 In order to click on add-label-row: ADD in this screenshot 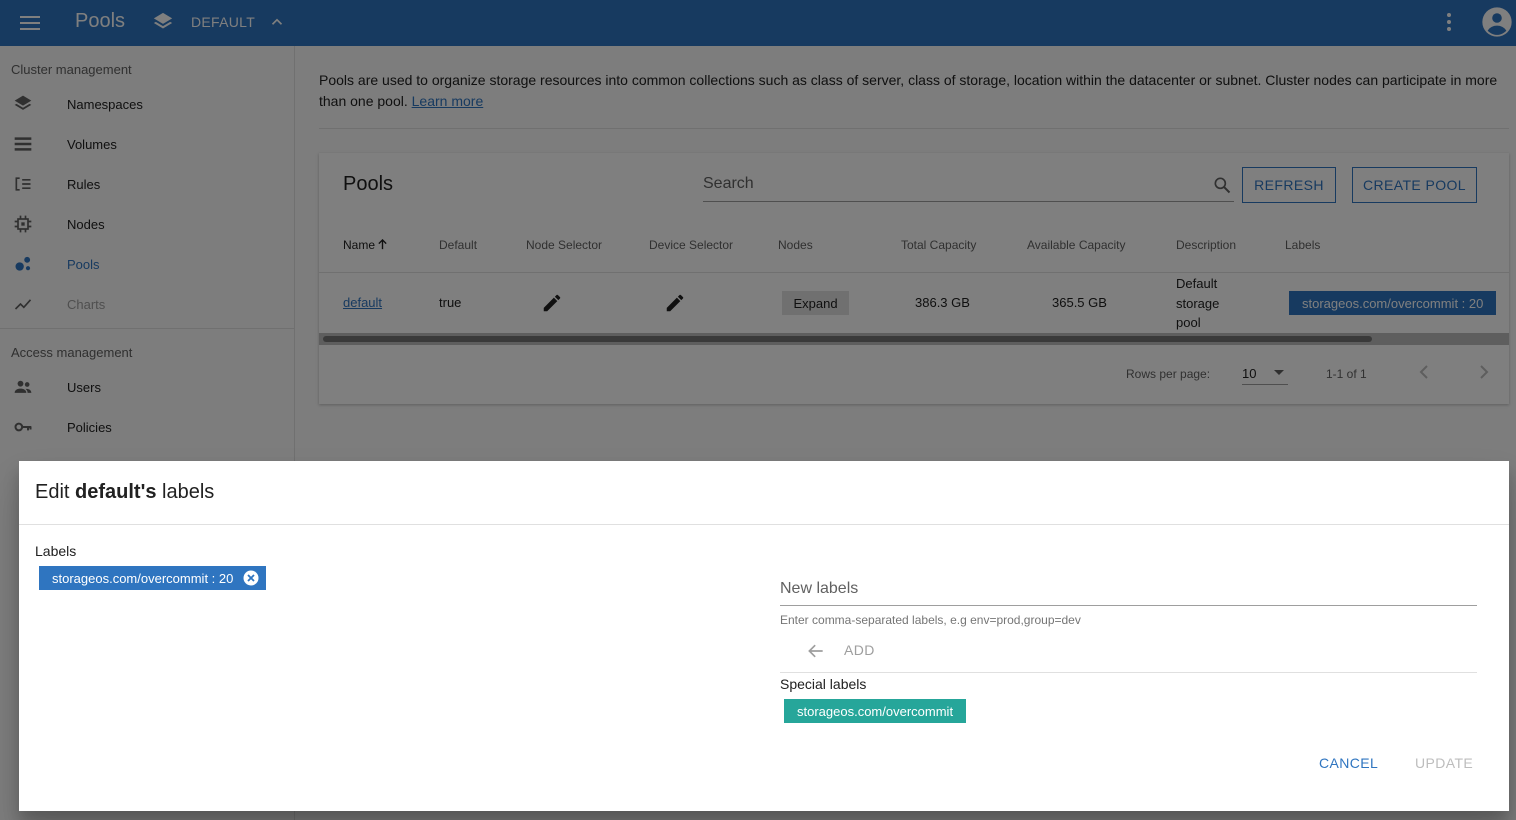, I will do `click(1128, 653)`.